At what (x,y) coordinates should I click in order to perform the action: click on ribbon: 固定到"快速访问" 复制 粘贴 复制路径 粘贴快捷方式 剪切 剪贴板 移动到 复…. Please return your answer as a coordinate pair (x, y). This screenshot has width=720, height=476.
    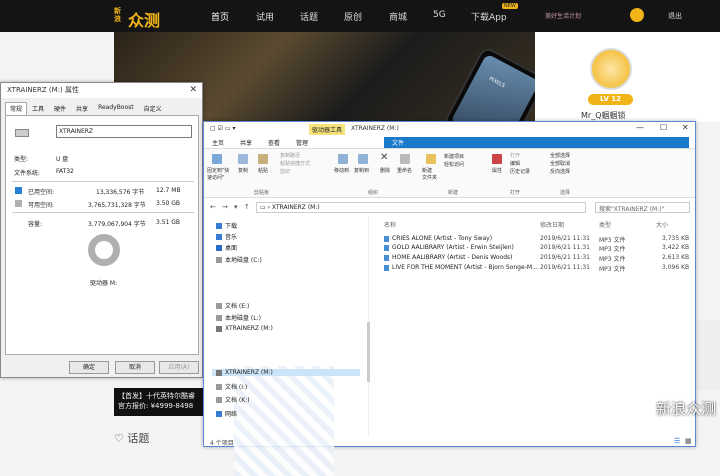
    Looking at the image, I should click on (449, 173).